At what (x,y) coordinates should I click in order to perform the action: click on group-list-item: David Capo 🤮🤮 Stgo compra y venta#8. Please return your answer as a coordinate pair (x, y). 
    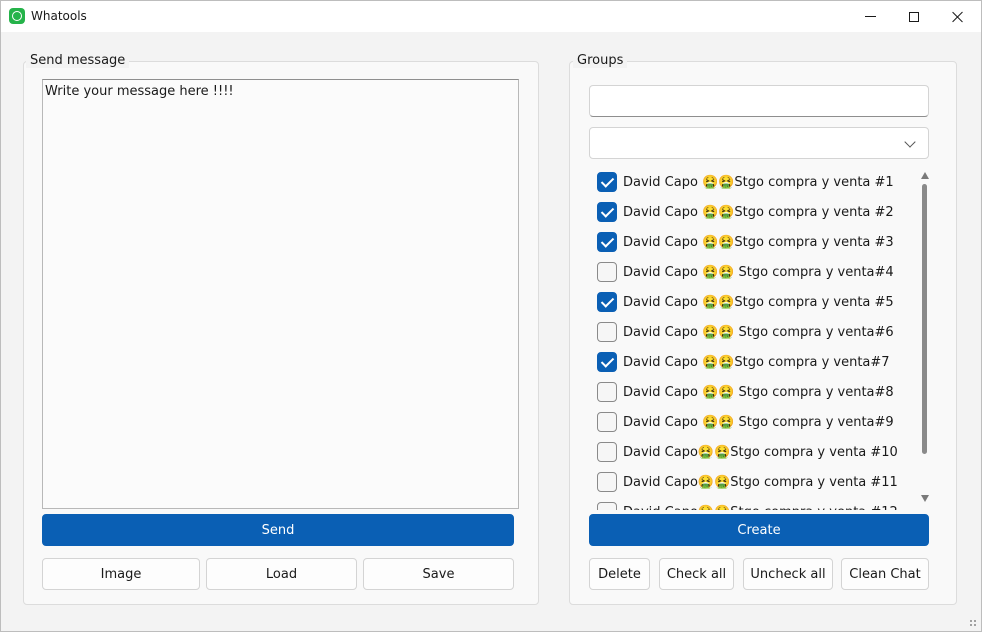
    Looking at the image, I should click on (749, 392).